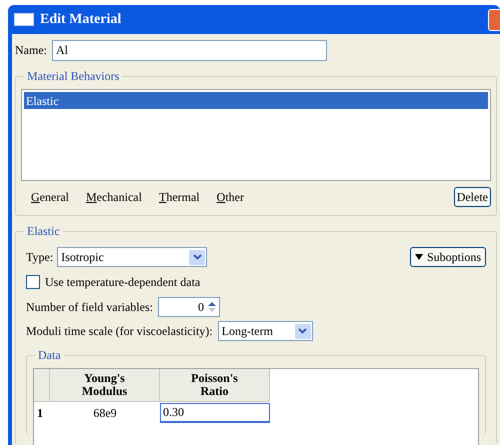 This screenshot has height=445, width=500. Describe the element at coordinates (256, 100) in the screenshot. I see `behavior-item: Elastic` at that location.